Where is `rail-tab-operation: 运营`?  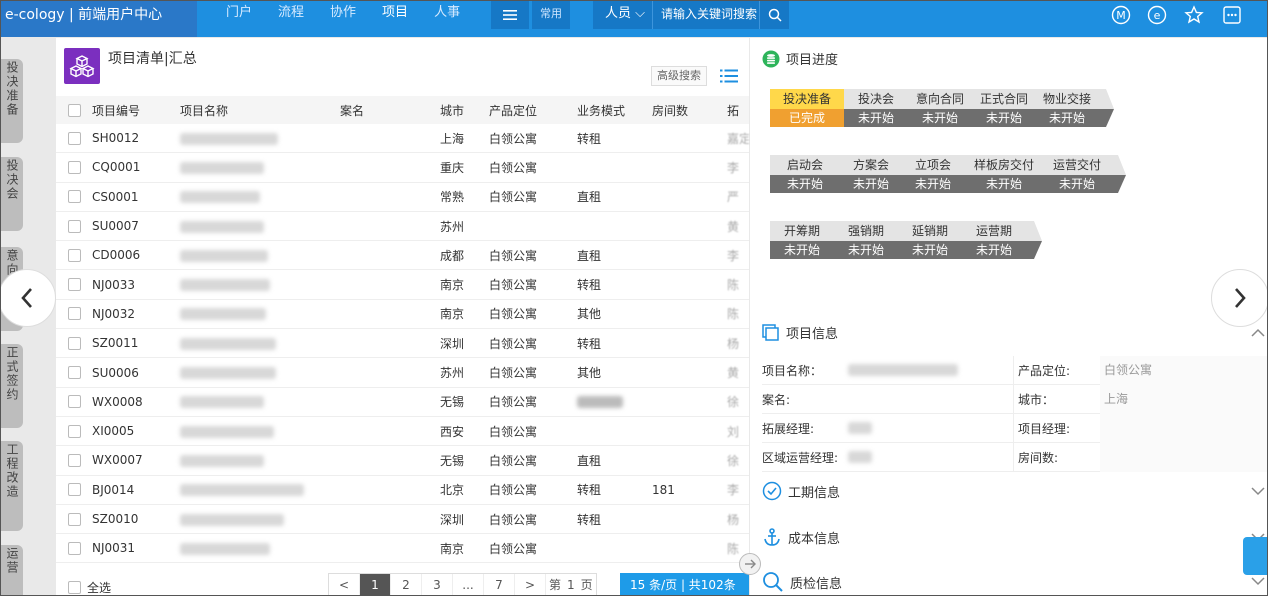
rail-tab-operation: 运营 is located at coordinates (12, 570).